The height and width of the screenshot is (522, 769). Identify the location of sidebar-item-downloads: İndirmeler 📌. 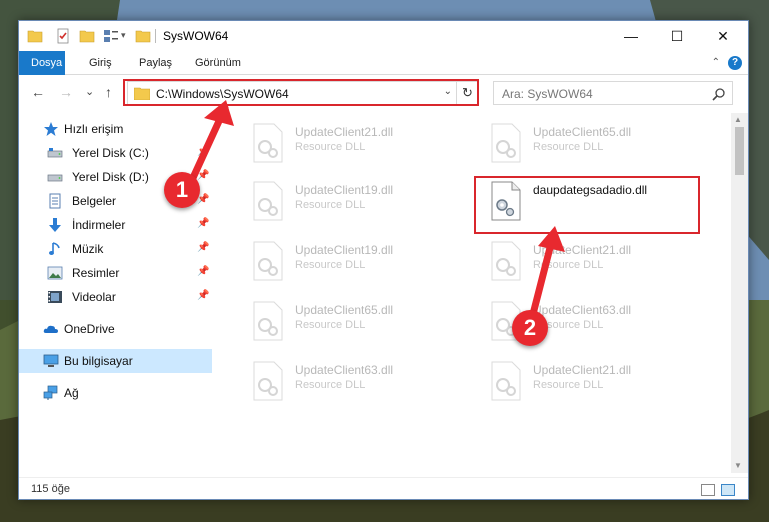
(115, 225).